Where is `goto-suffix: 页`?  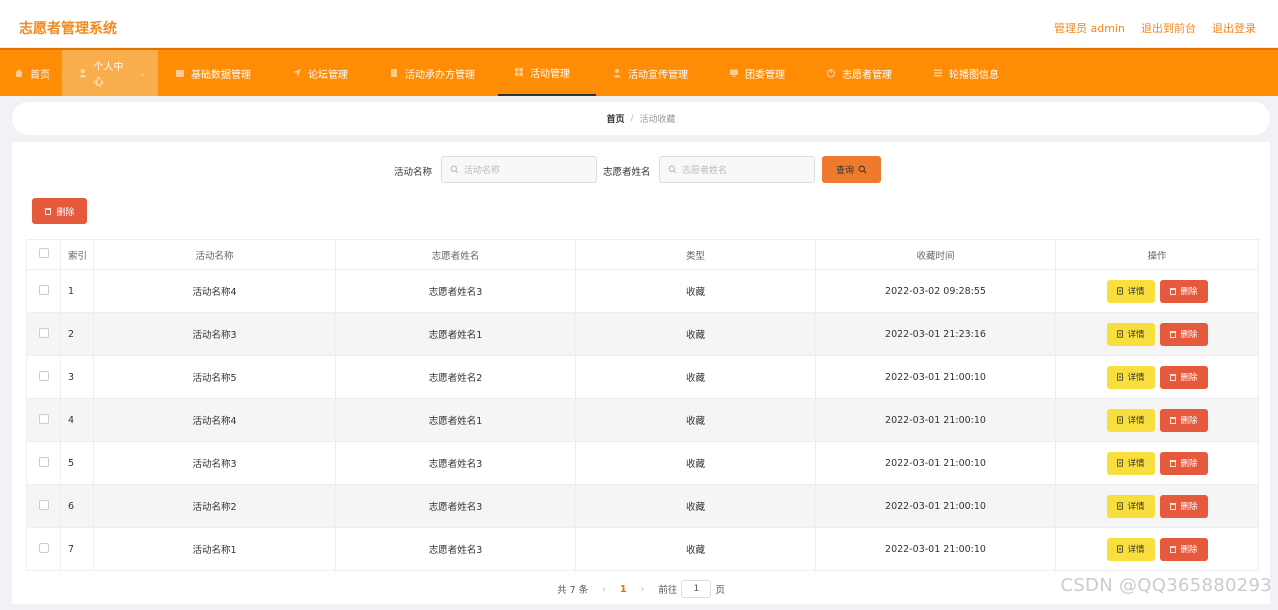 goto-suffix: 页 is located at coordinates (720, 590).